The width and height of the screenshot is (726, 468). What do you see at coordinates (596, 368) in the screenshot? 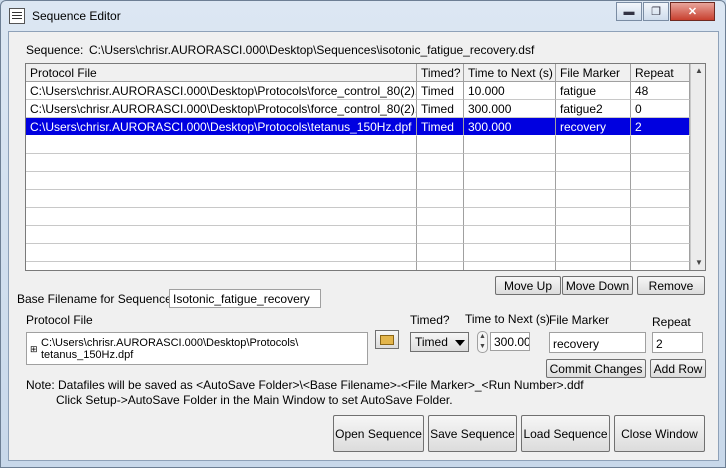
I see `commit-changes-button: Commit Changes` at bounding box center [596, 368].